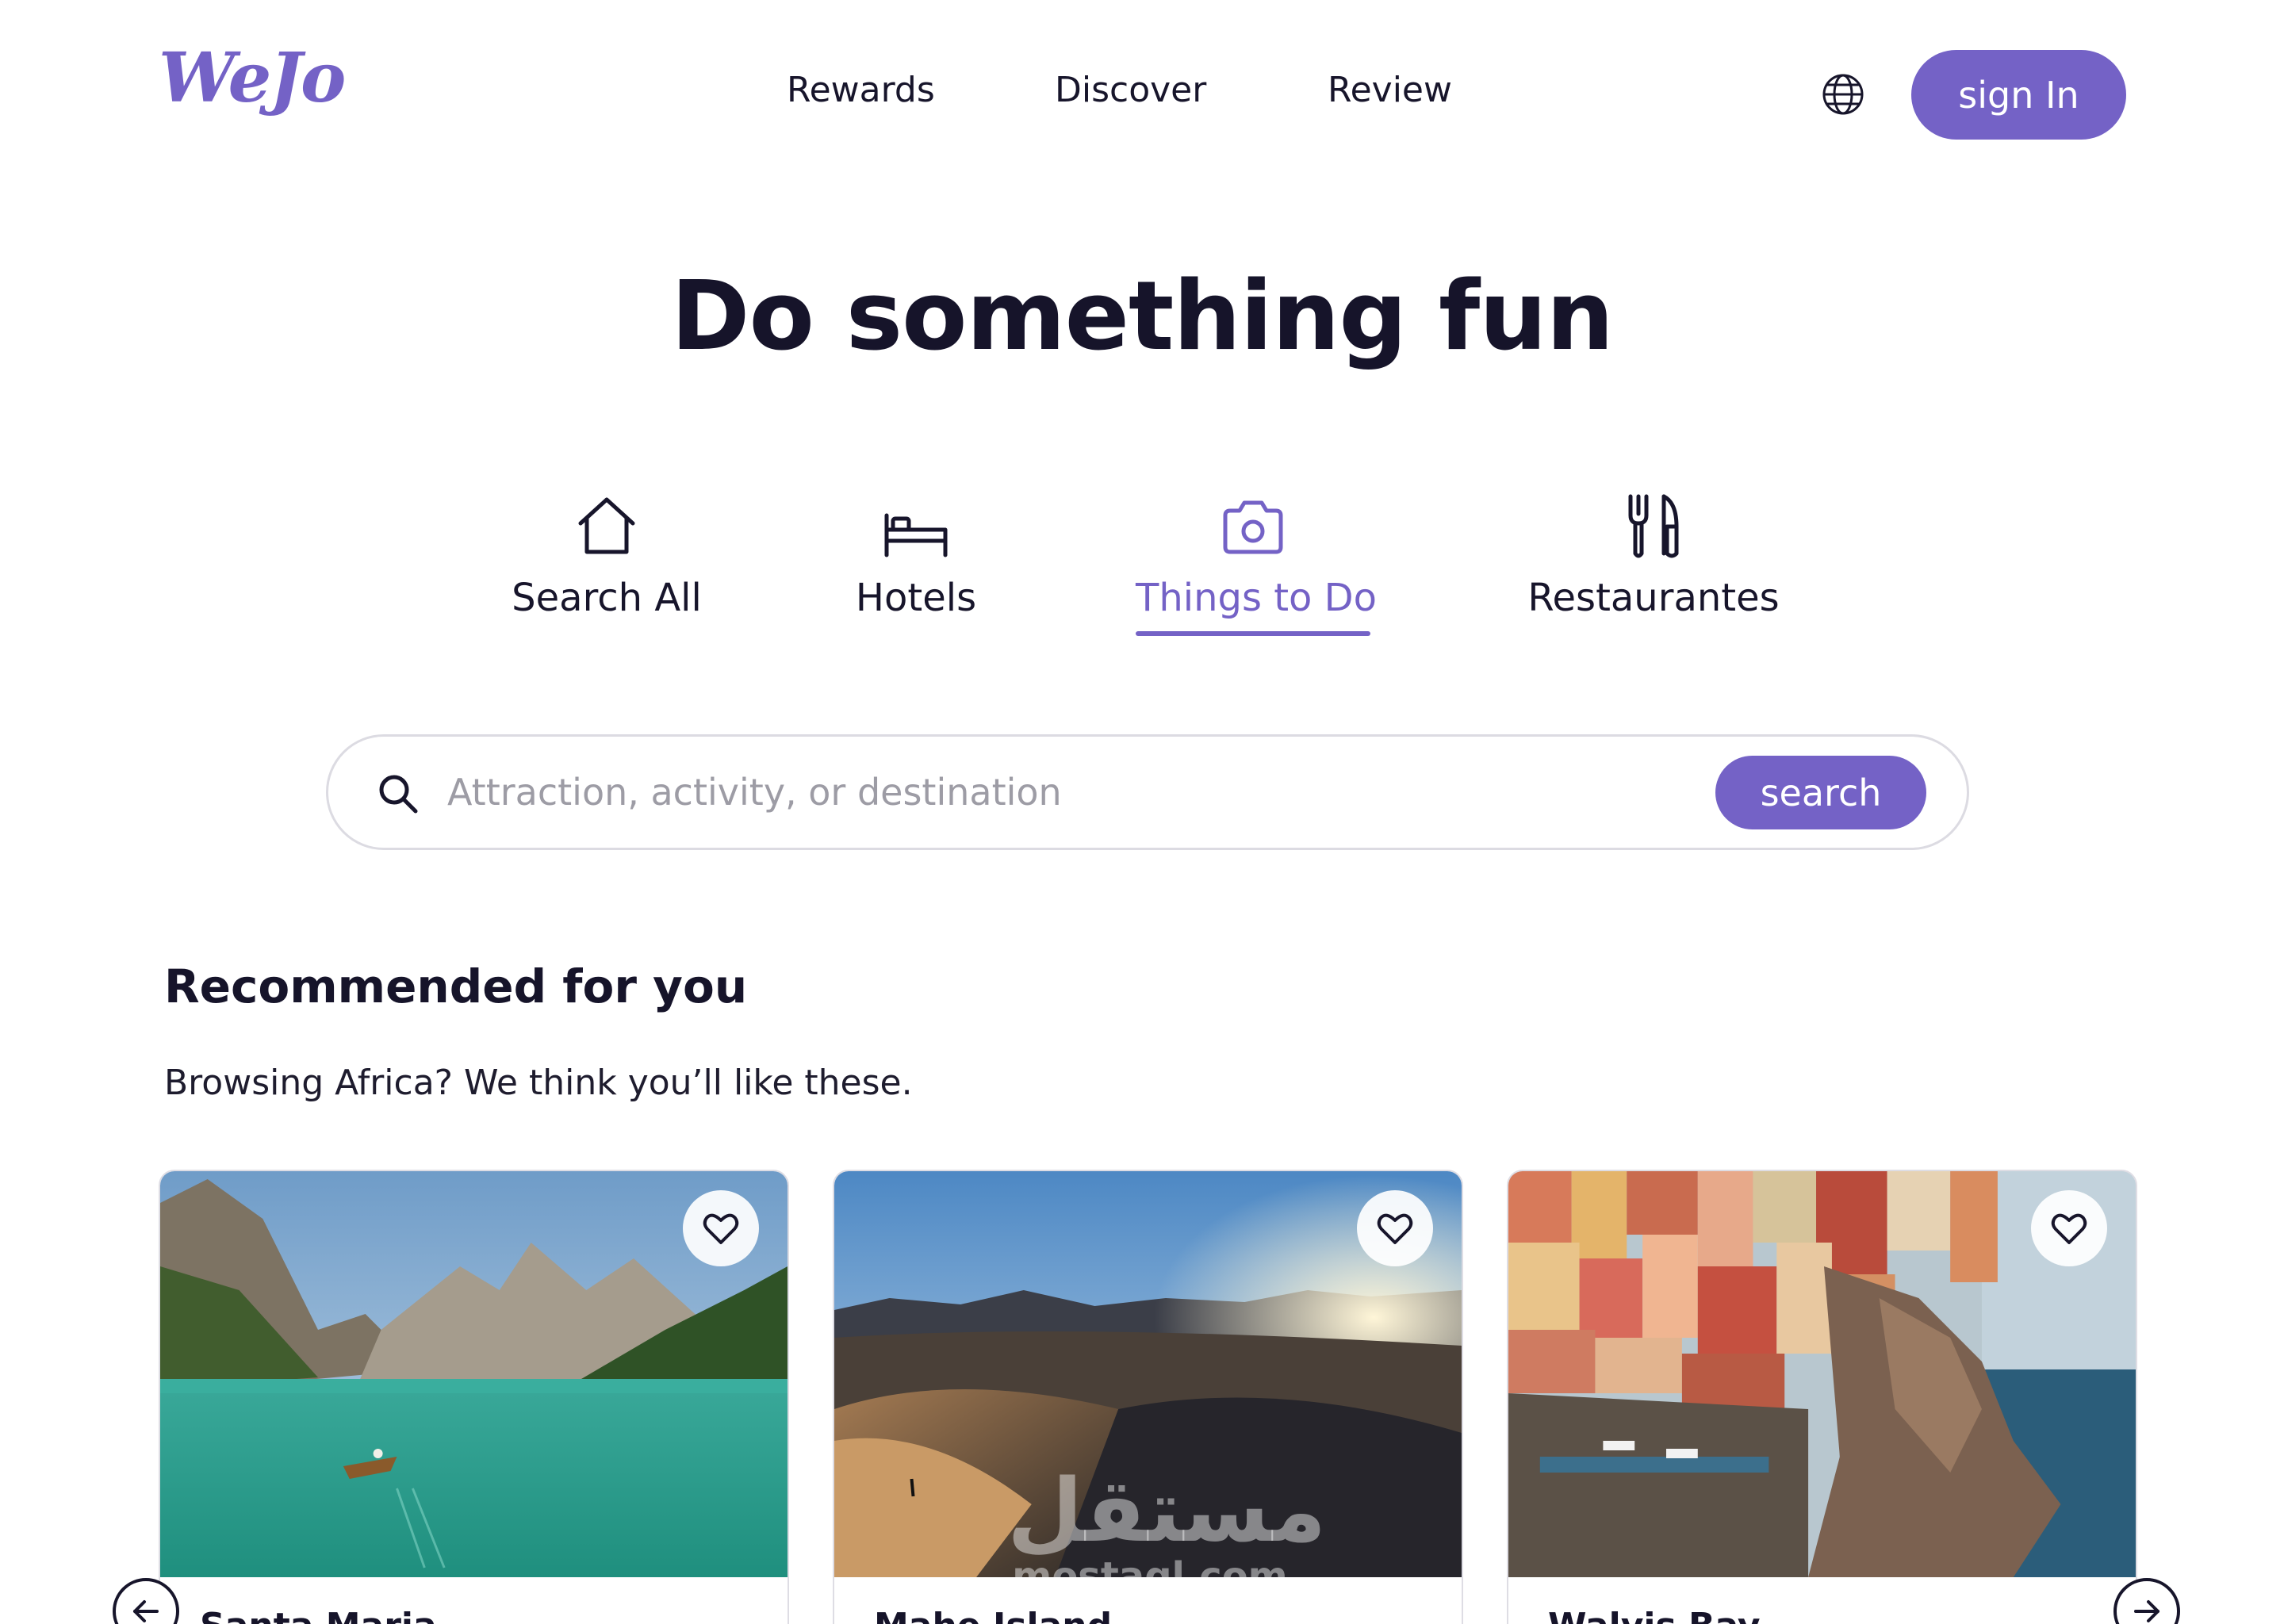 This screenshot has width=2284, height=1624. I want to click on globe-icon, so click(1843, 94).